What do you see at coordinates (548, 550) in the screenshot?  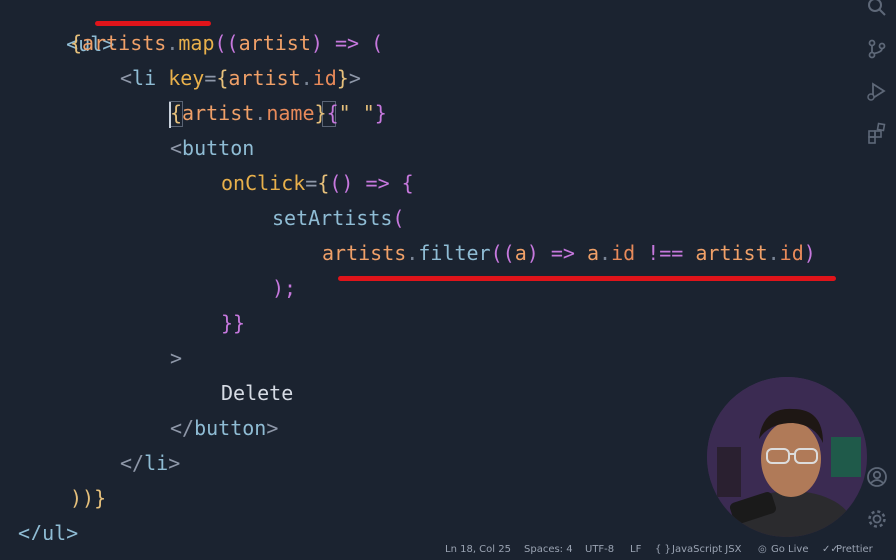 I see `indentation-setting: Spaces: 4` at bounding box center [548, 550].